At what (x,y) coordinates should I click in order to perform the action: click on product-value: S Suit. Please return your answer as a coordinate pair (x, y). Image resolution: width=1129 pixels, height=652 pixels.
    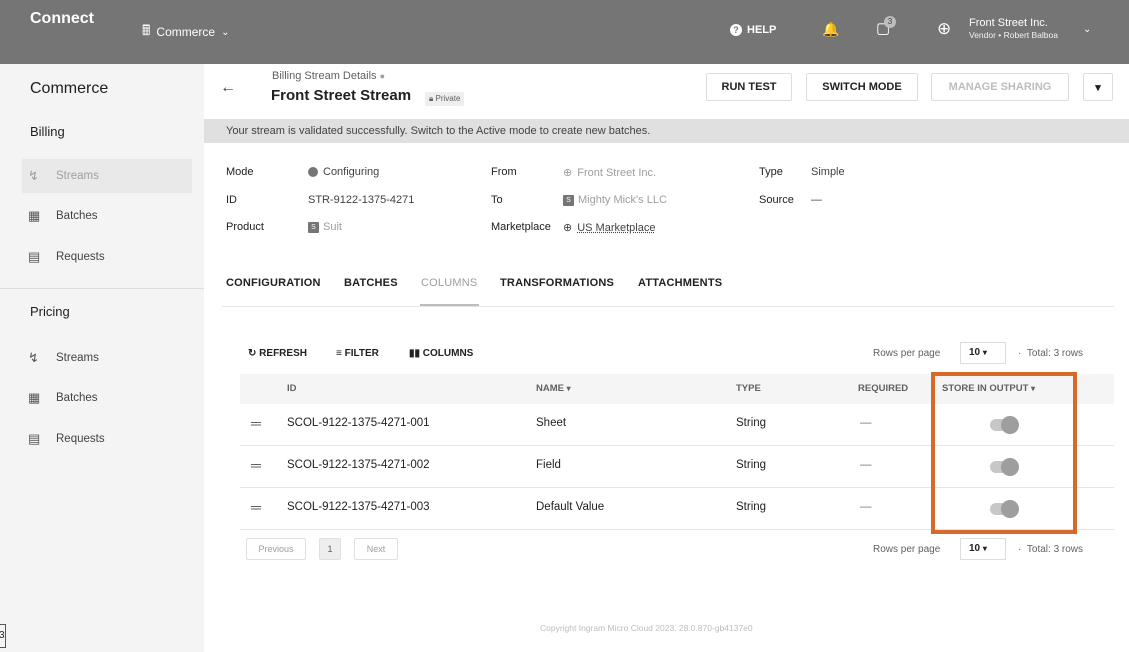
    Looking at the image, I should click on (325, 227).